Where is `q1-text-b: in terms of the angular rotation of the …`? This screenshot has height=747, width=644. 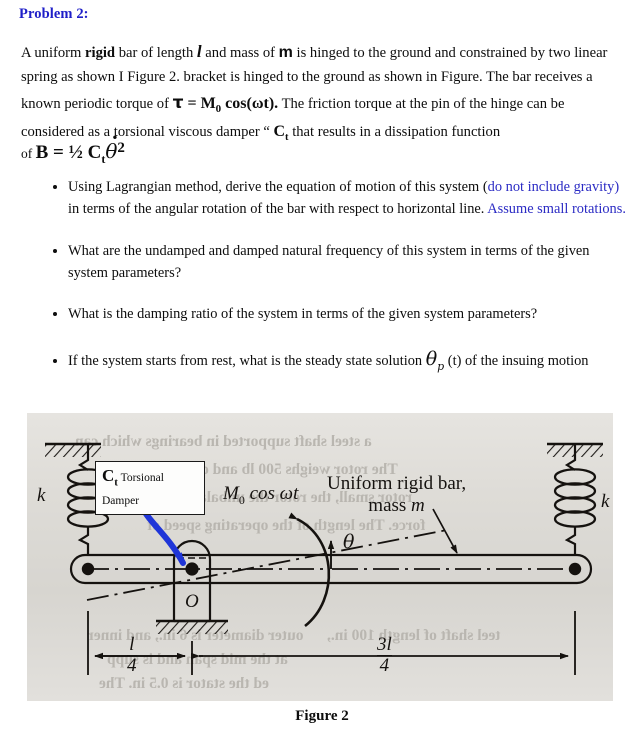 q1-text-b: in terms of the angular rotation of the … is located at coordinates (278, 209).